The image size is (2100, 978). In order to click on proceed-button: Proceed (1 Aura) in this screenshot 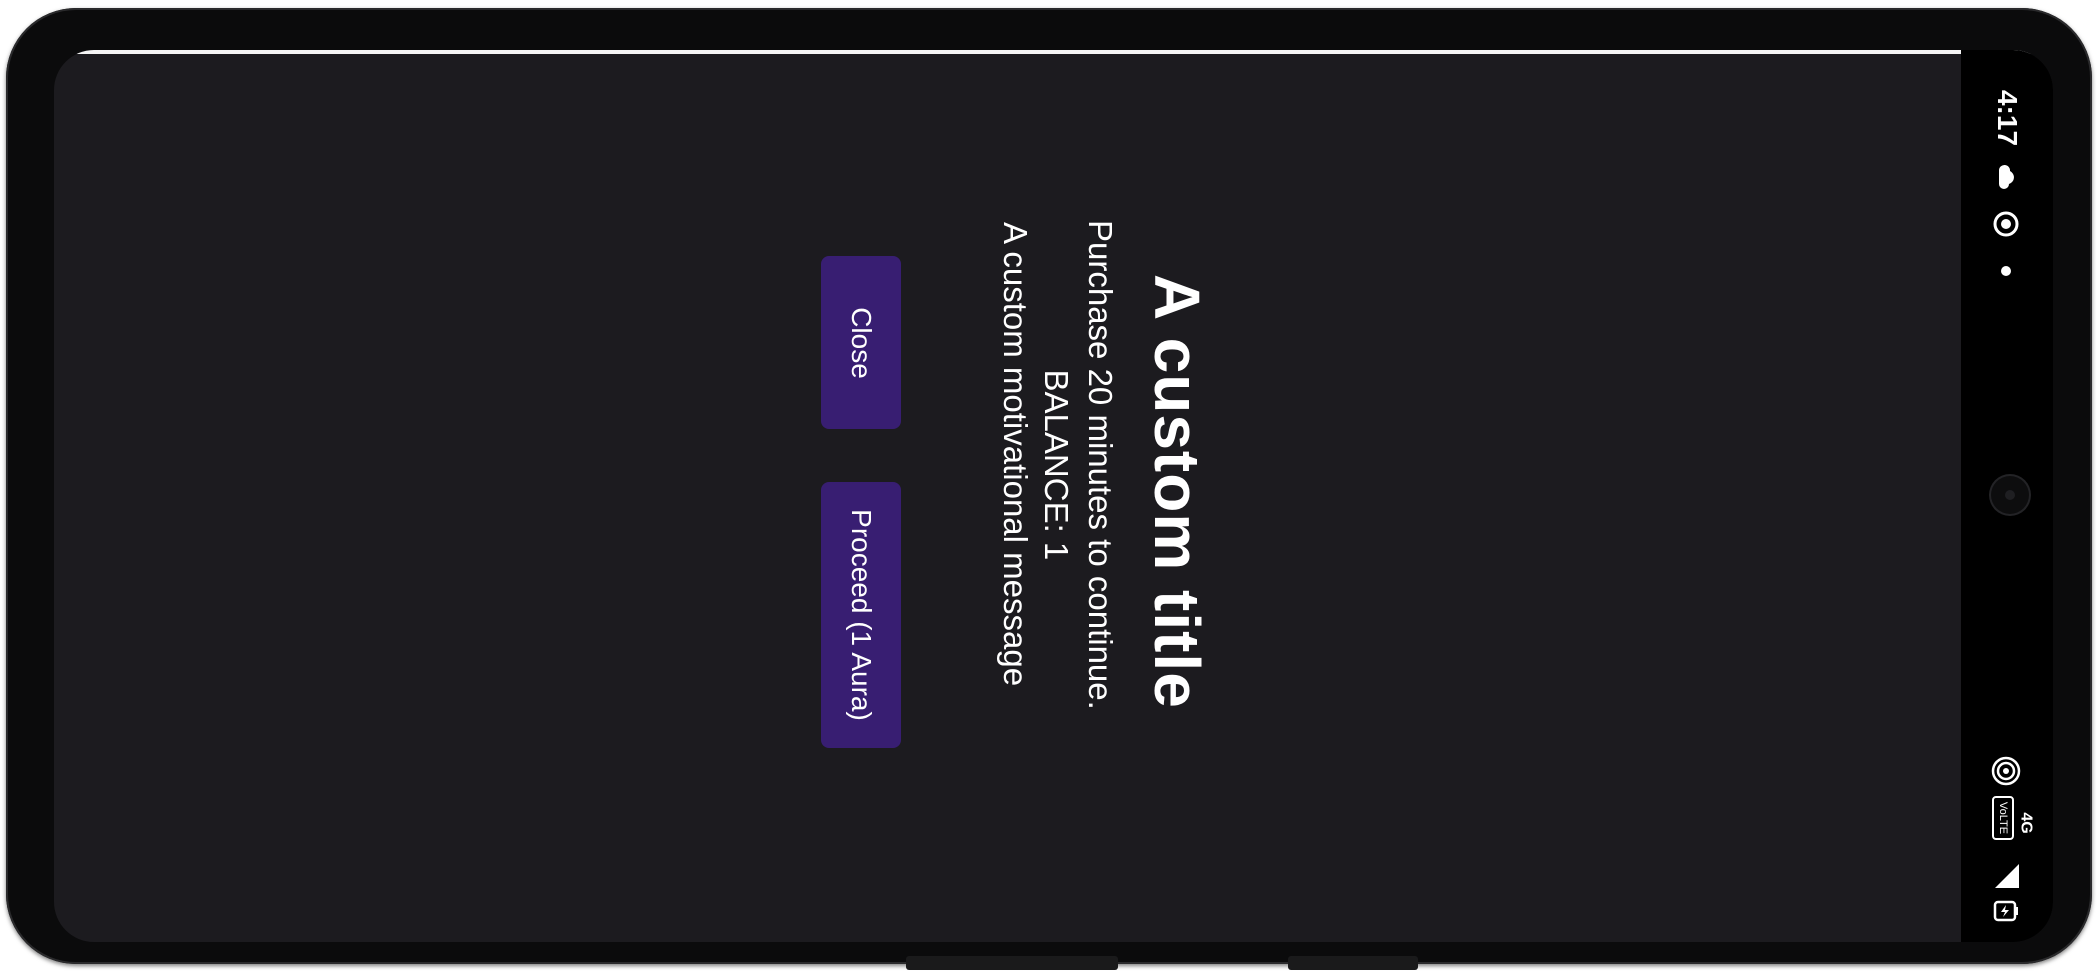, I will do `click(861, 615)`.